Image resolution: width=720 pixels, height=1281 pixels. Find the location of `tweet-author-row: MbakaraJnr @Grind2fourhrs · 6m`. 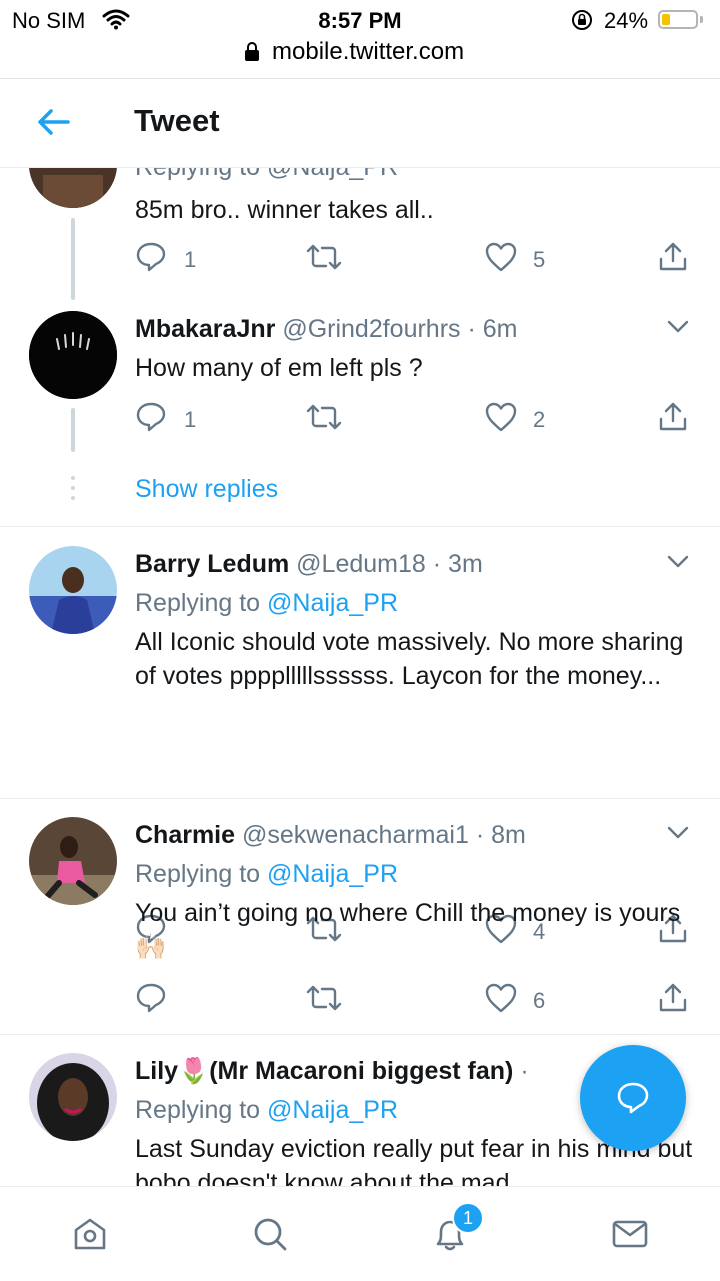

tweet-author-row: MbakaraJnr @Grind2fourhrs · 6m is located at coordinates (326, 329).